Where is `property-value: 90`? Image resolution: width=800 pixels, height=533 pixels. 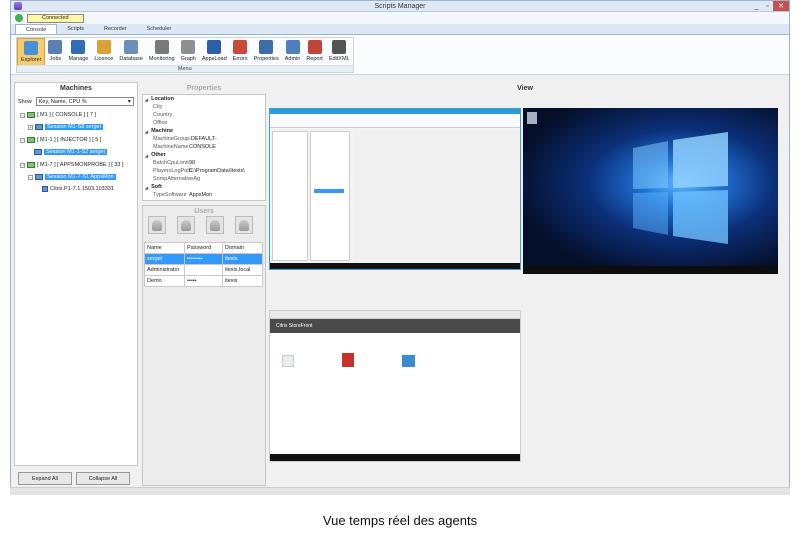 property-value: 90 is located at coordinates (192, 163).